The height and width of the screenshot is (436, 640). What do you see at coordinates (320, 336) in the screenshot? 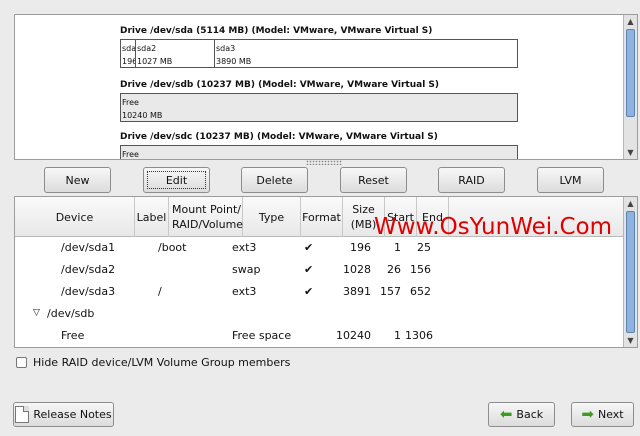
I see `table-row: Free Free space 10240 1 1306` at bounding box center [320, 336].